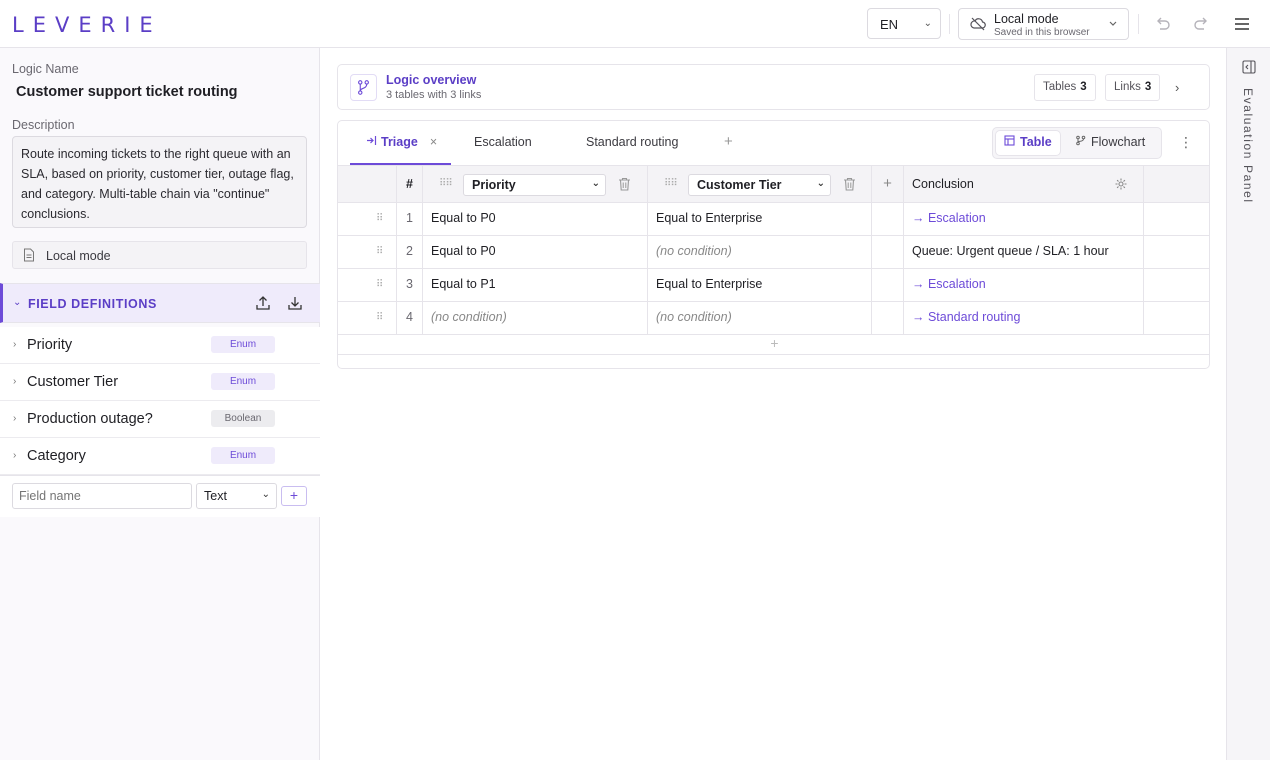 This screenshot has width=1270, height=760. Describe the element at coordinates (1186, 142) in the screenshot. I see `more-options-icon: ⋮` at that location.